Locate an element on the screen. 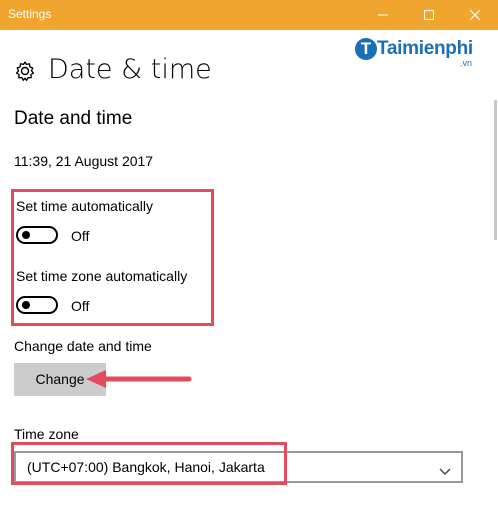 The width and height of the screenshot is (498, 510). auto-timezone-toggle is located at coordinates (37, 305).